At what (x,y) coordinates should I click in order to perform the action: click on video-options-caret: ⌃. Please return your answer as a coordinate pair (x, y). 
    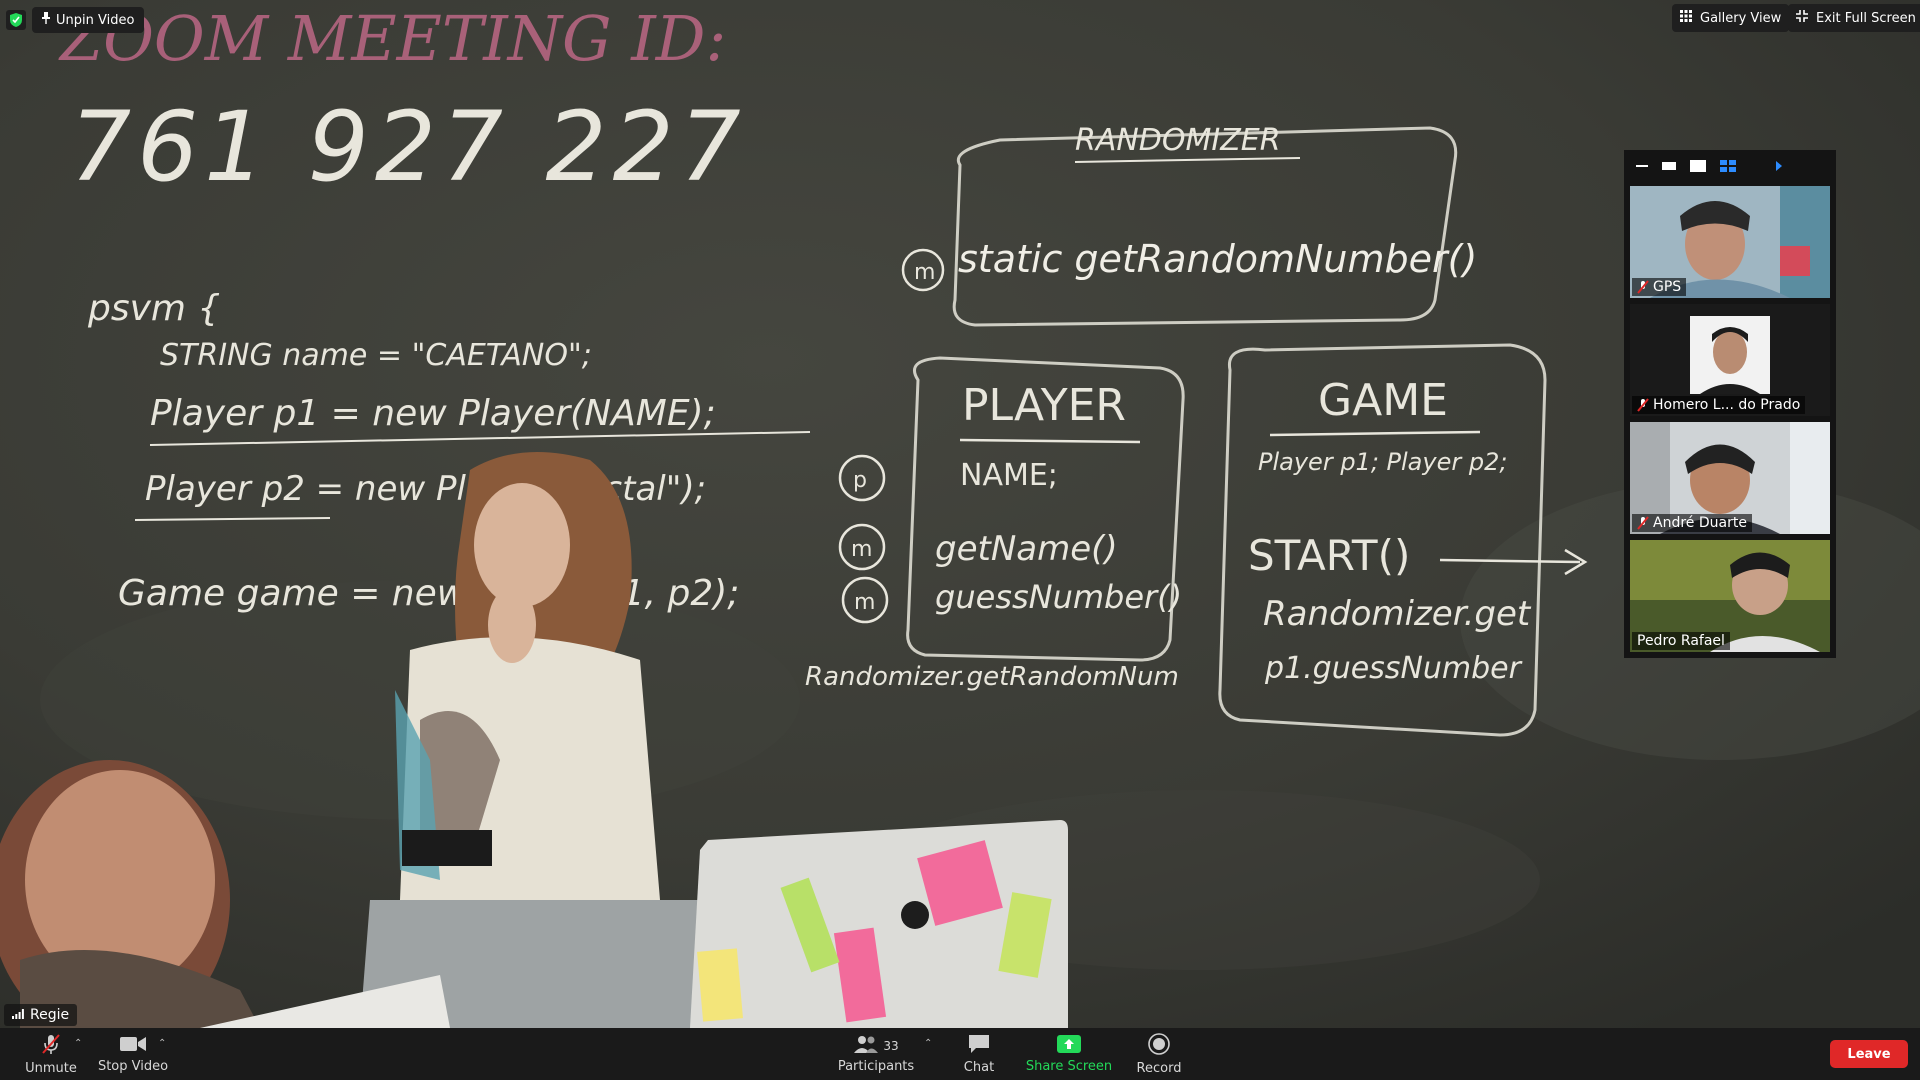
    Looking at the image, I should click on (162, 1043).